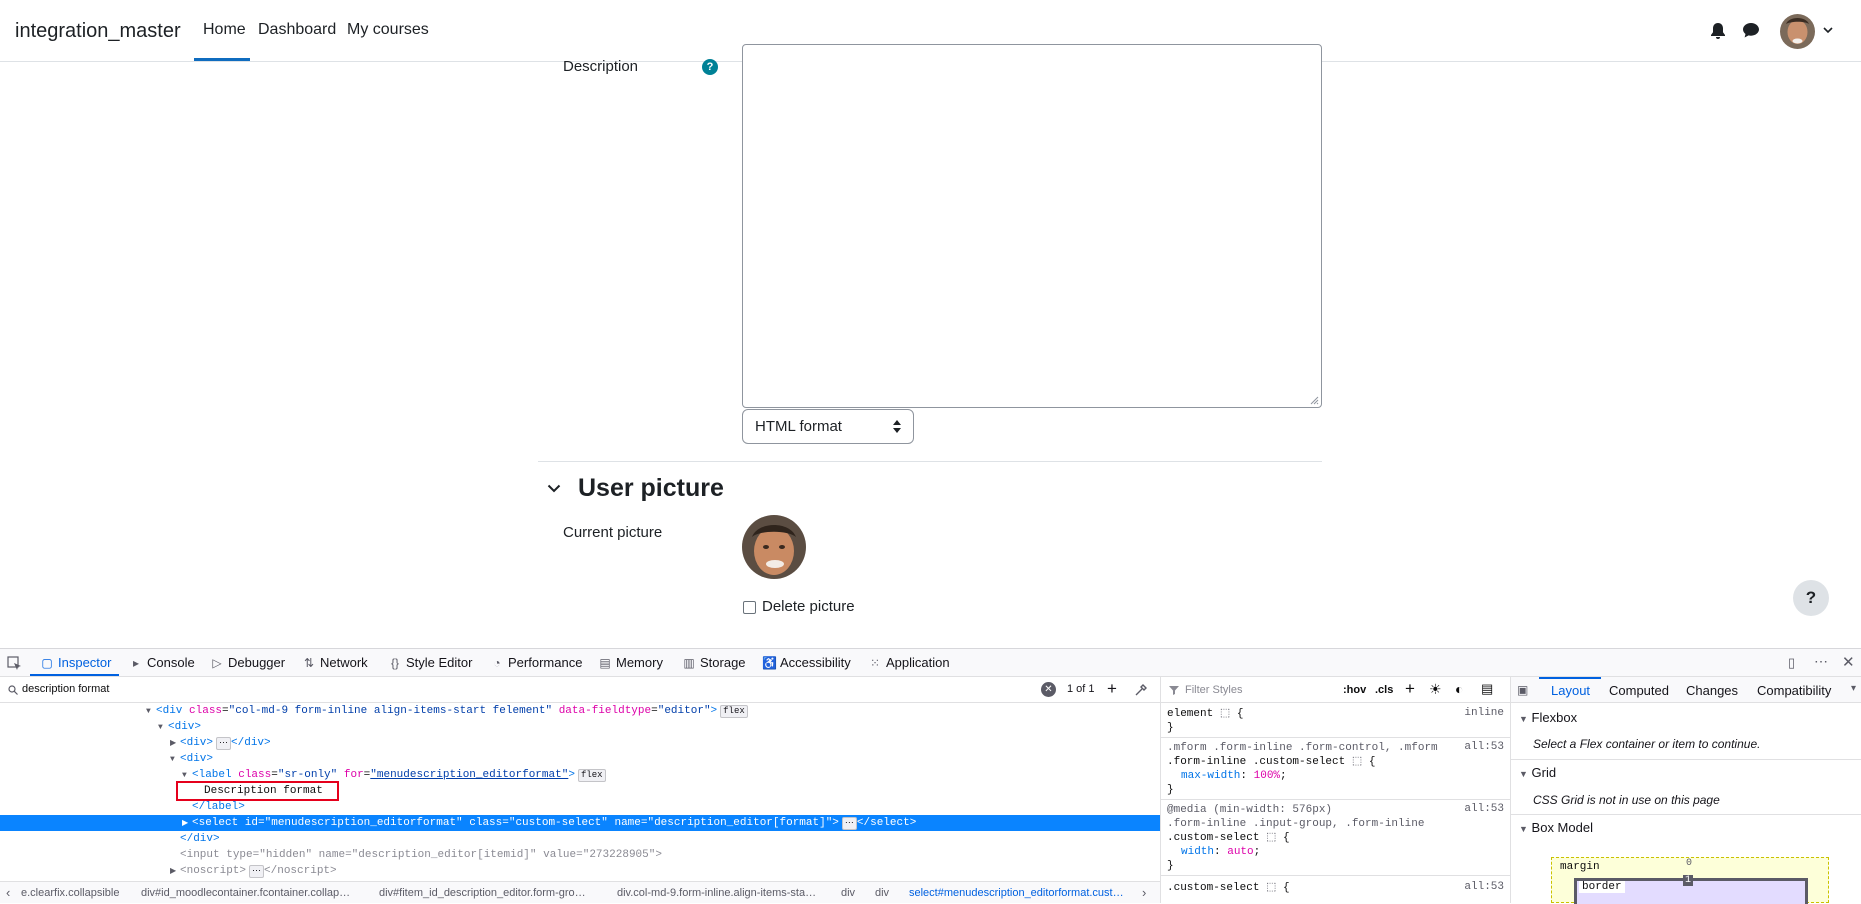 The height and width of the screenshot is (904, 1861). I want to click on clear-search-icon: ✕, so click(1048, 689).